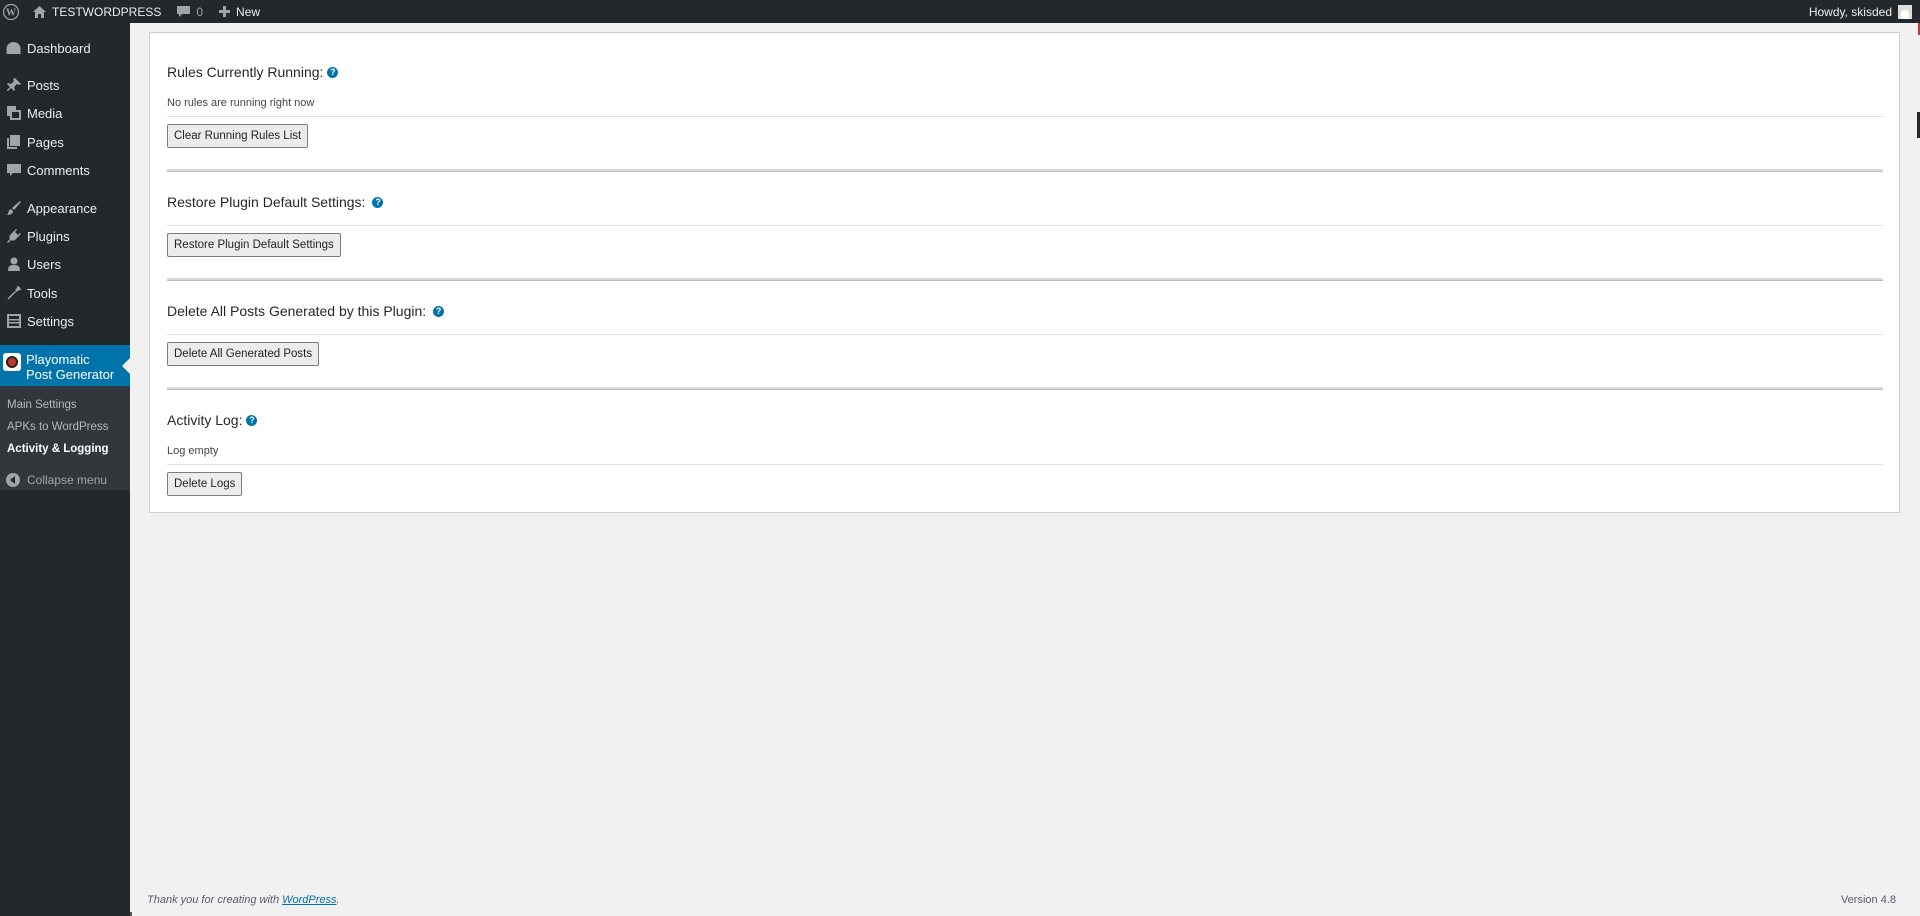 The width and height of the screenshot is (1920, 916). What do you see at coordinates (42, 405) in the screenshot?
I see `submenu-item-main-settings: Main Settings` at bounding box center [42, 405].